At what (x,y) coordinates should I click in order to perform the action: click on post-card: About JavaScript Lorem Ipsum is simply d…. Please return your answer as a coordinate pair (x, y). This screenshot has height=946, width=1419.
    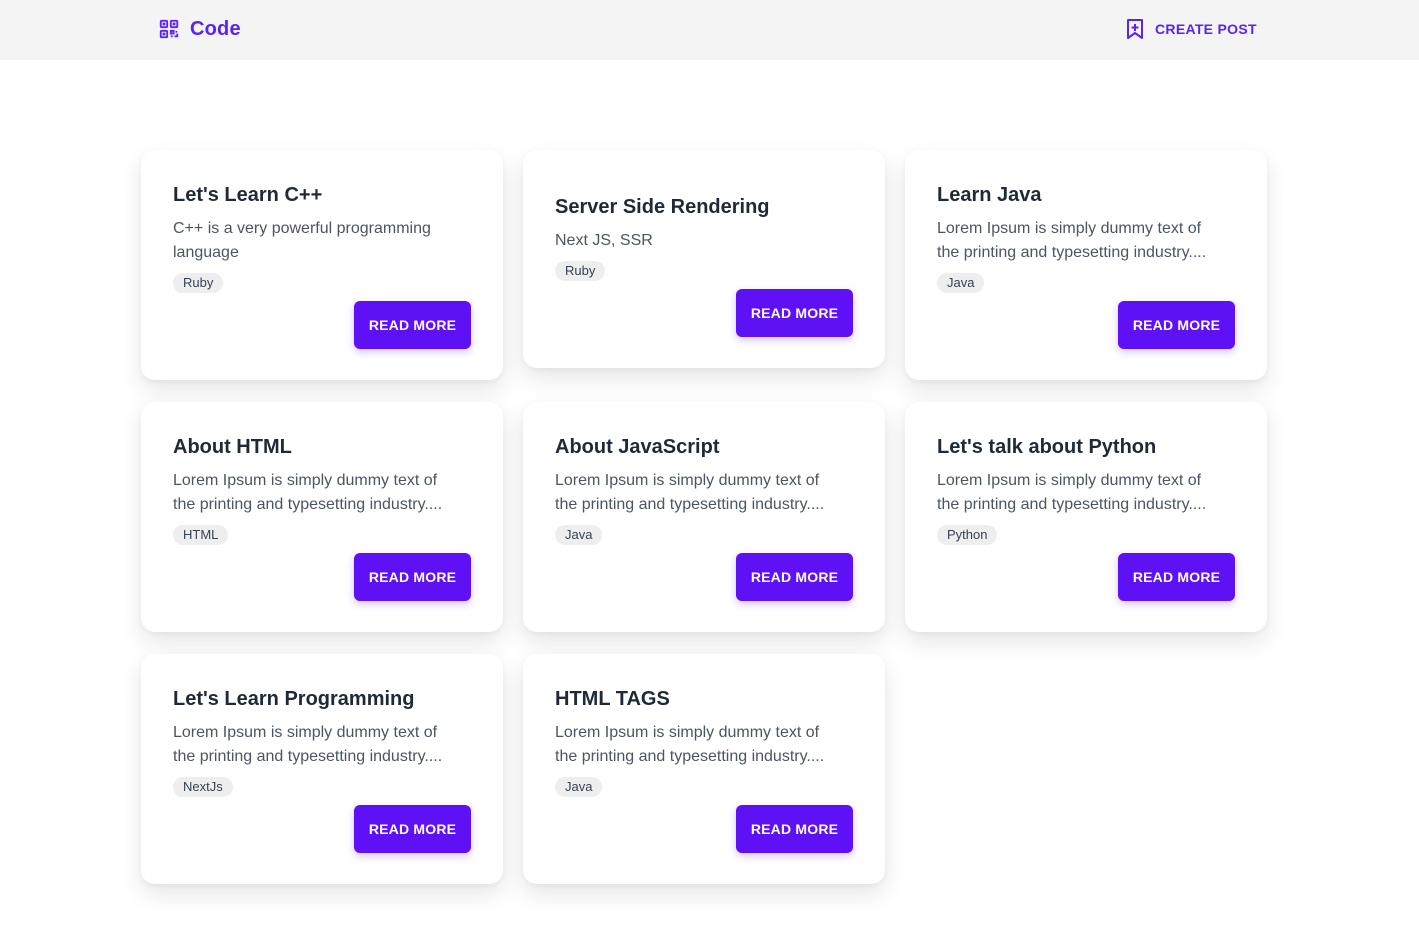
    Looking at the image, I should click on (704, 517).